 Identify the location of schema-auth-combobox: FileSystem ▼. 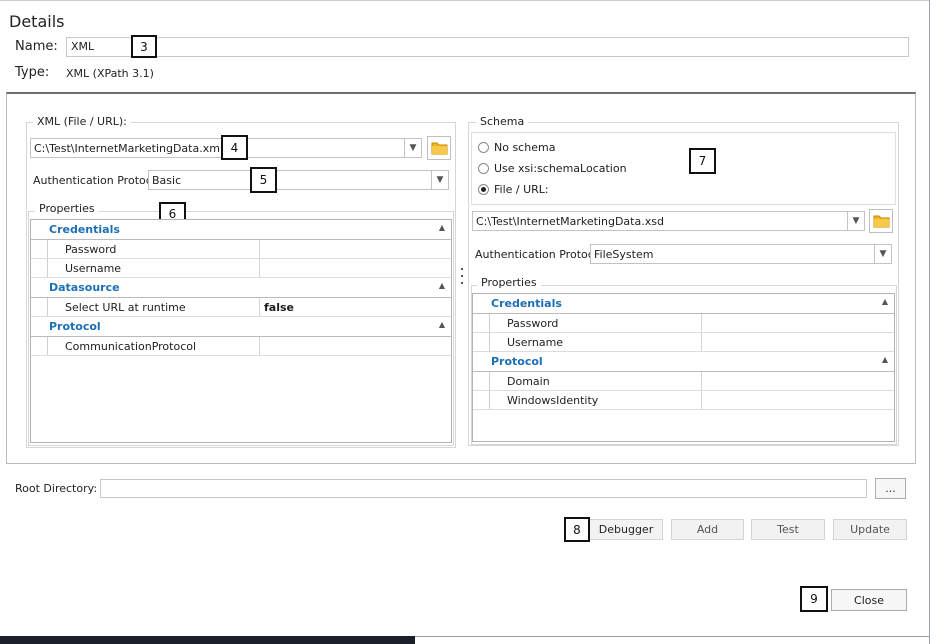
(741, 254).